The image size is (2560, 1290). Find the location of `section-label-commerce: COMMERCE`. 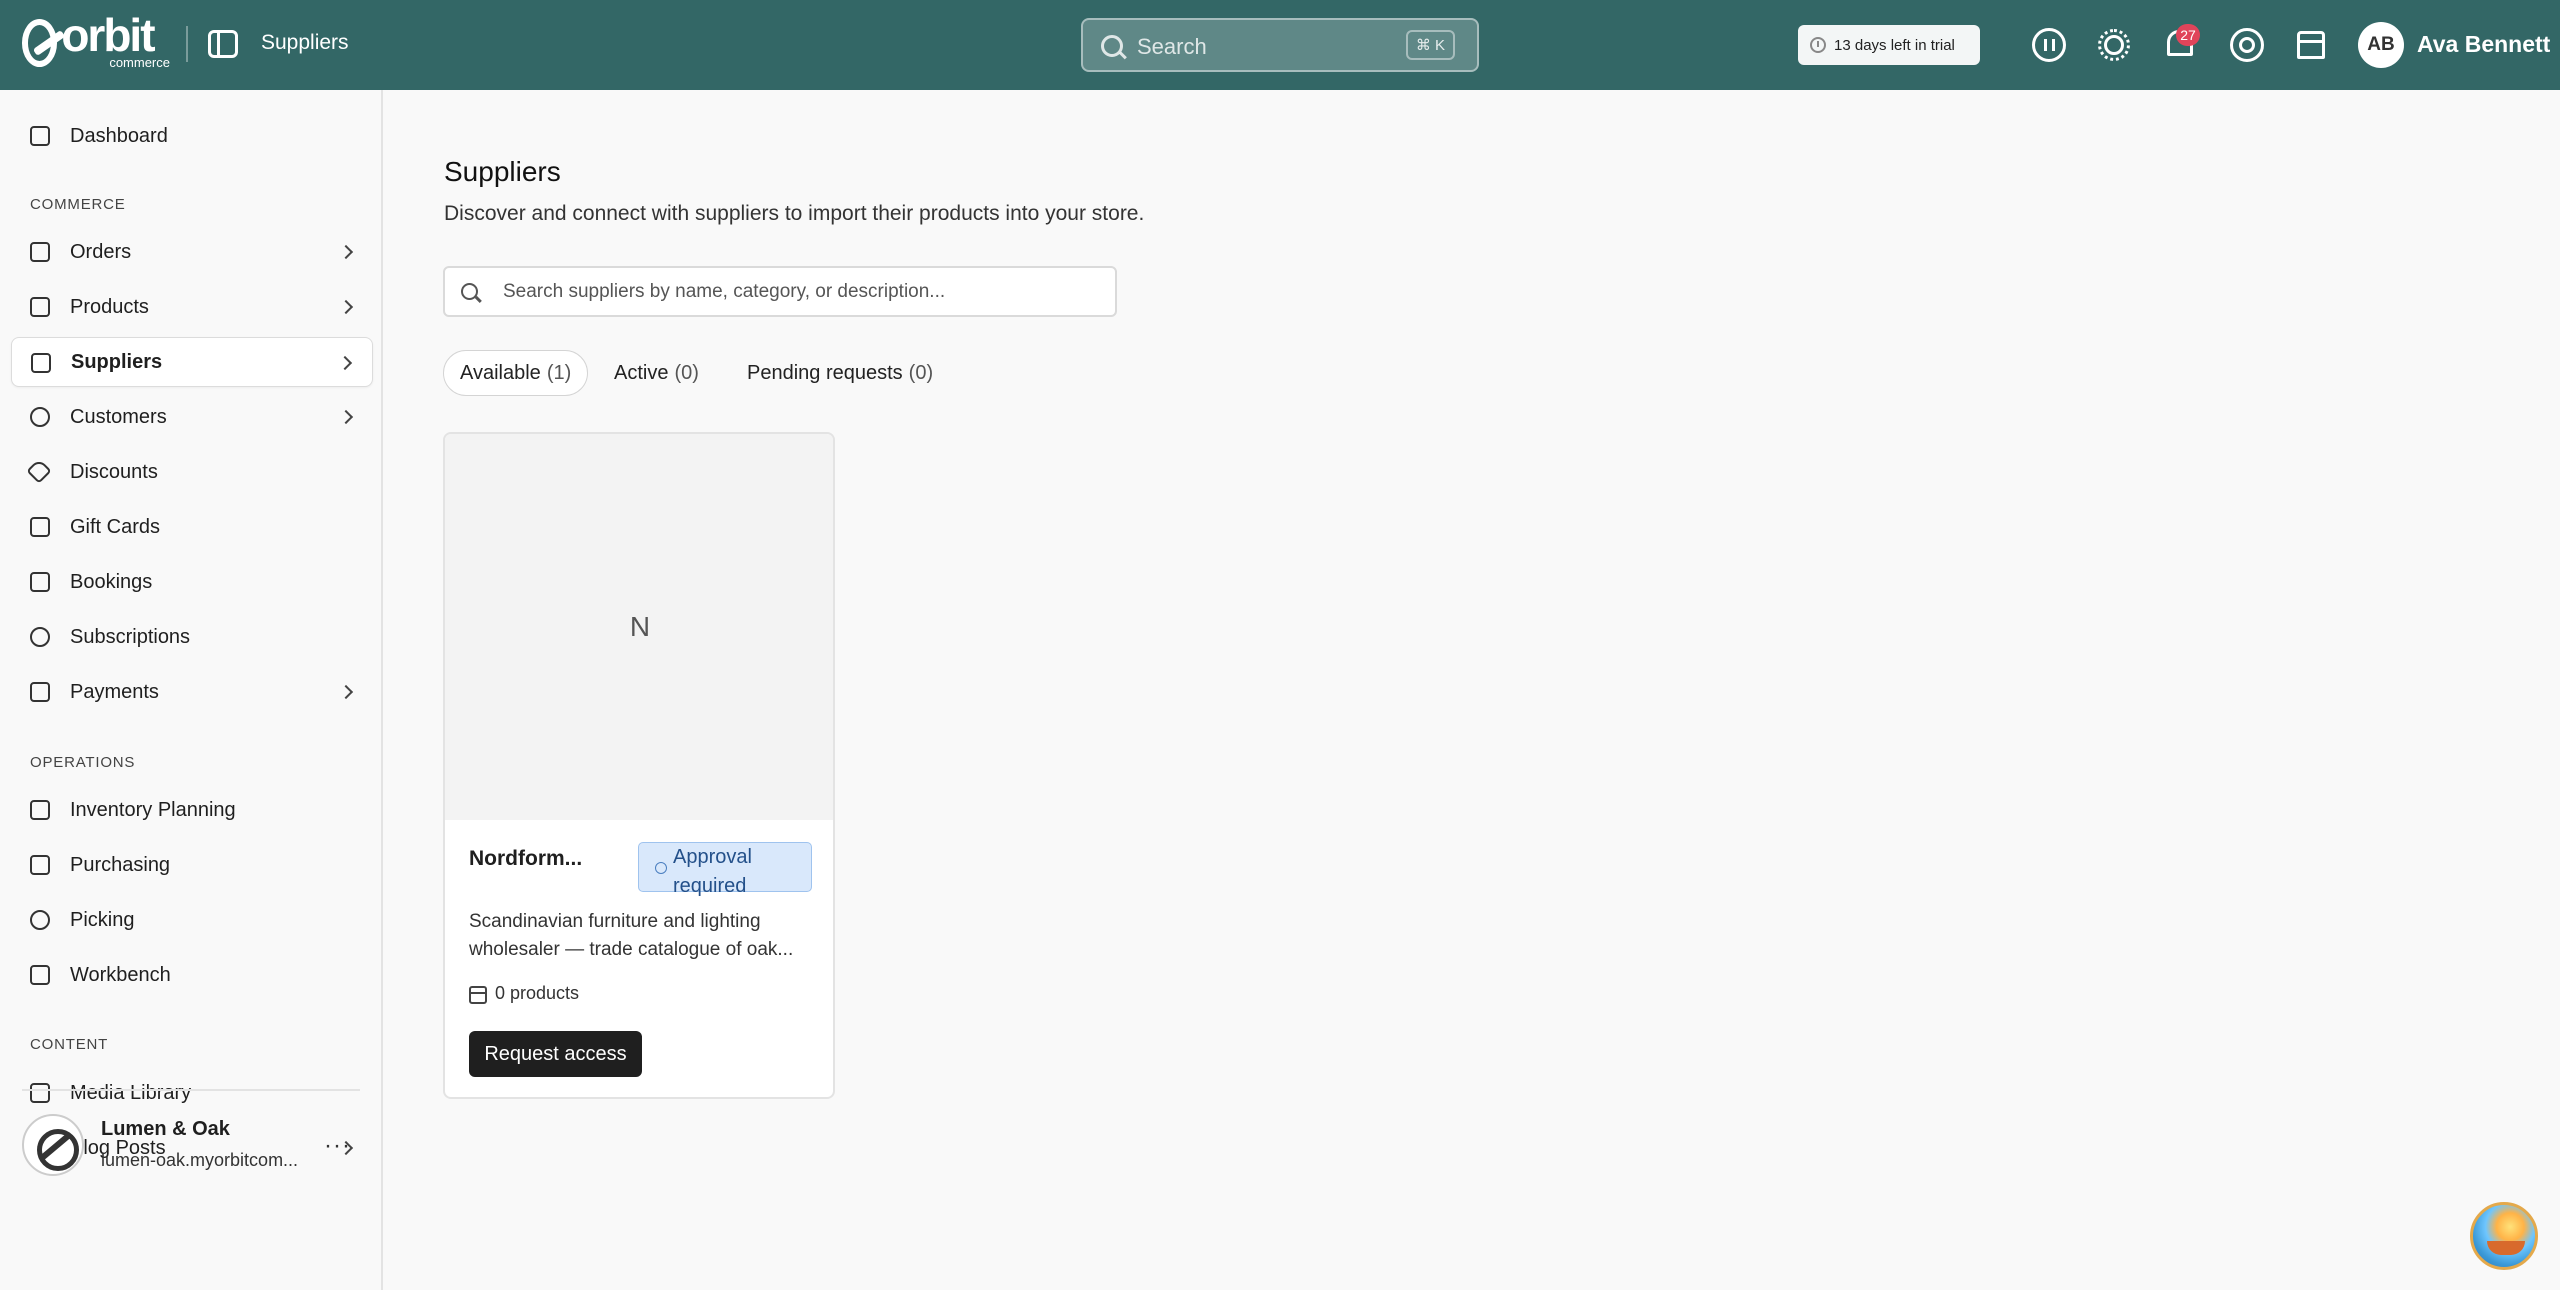

section-label-commerce: COMMERCE is located at coordinates (78, 204).